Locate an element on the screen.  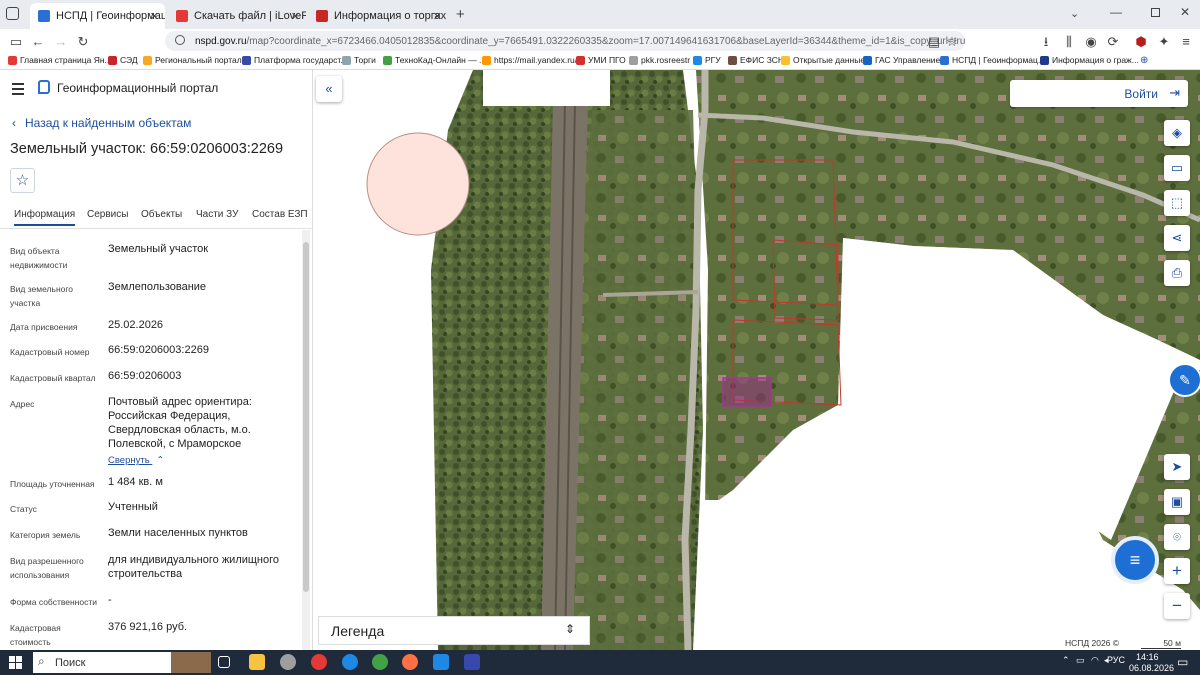
tab-list-icon: ⌄ is located at coordinates (1074, 13).